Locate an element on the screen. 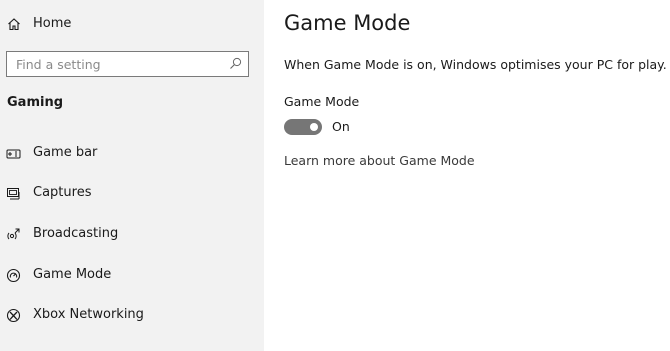 The image size is (670, 351). game-bar-icon is located at coordinates (13, 153).